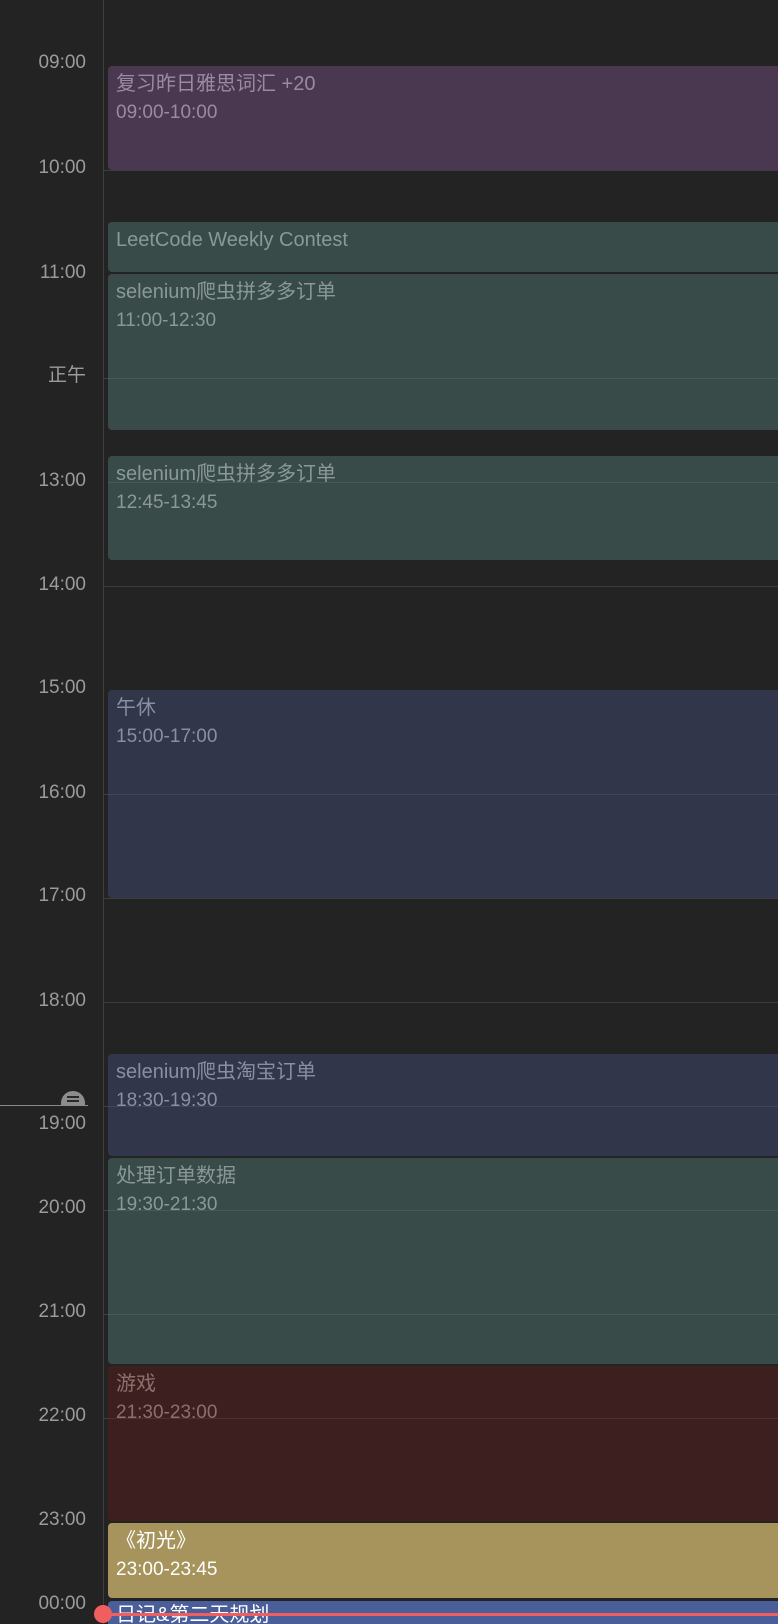  What do you see at coordinates (44, 1105) in the screenshot?
I see `now-indicator-line` at bounding box center [44, 1105].